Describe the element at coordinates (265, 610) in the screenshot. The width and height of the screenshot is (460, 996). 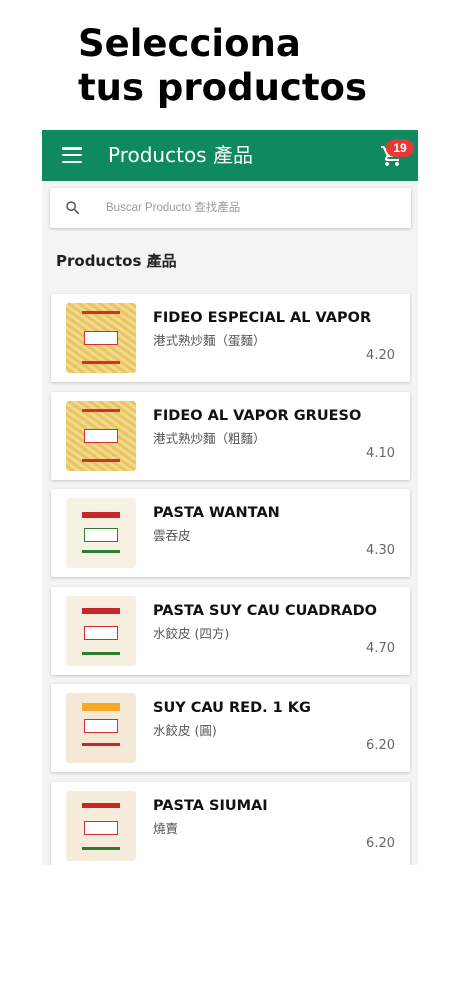
I see `product-name: PASTA SUY CAU CUADRADO` at that location.